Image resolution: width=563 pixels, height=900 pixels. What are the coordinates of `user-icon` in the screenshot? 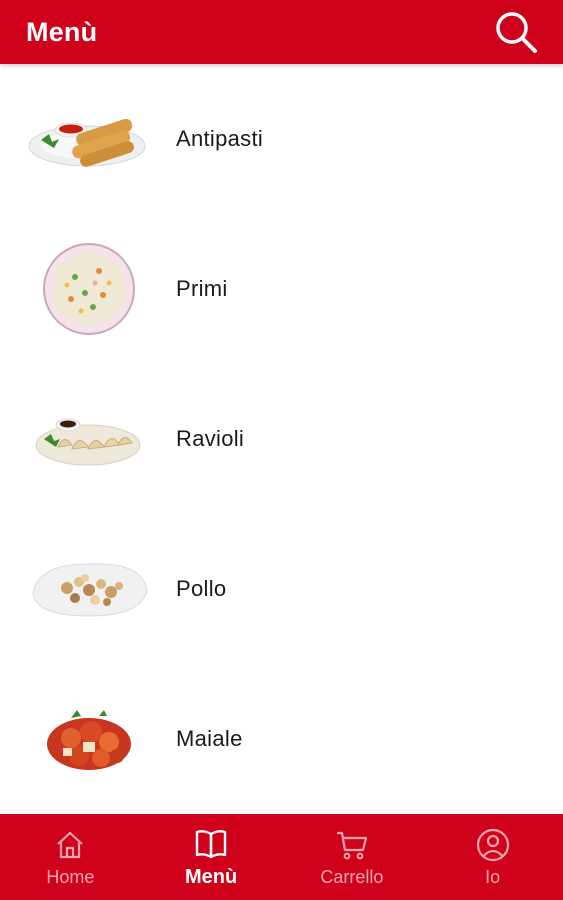 It's located at (492, 844).